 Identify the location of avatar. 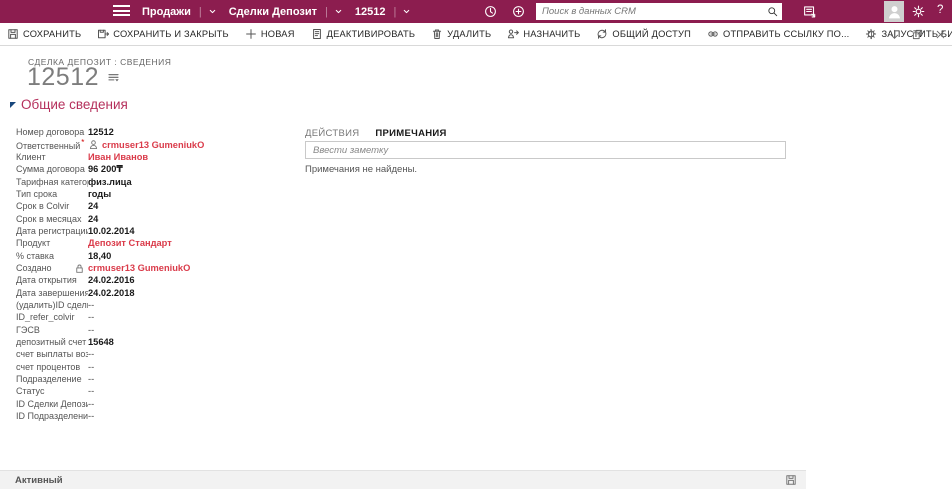
(894, 11).